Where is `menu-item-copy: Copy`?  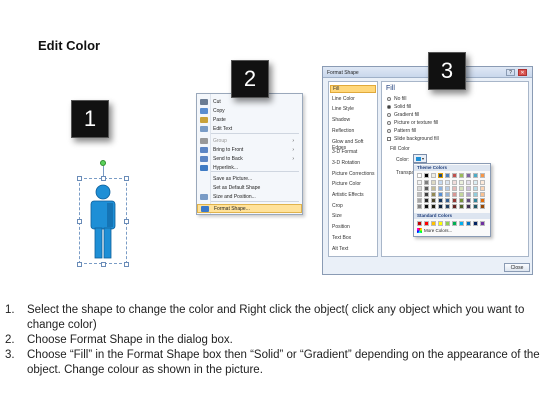
menu-item-copy: Copy is located at coordinates (249, 110).